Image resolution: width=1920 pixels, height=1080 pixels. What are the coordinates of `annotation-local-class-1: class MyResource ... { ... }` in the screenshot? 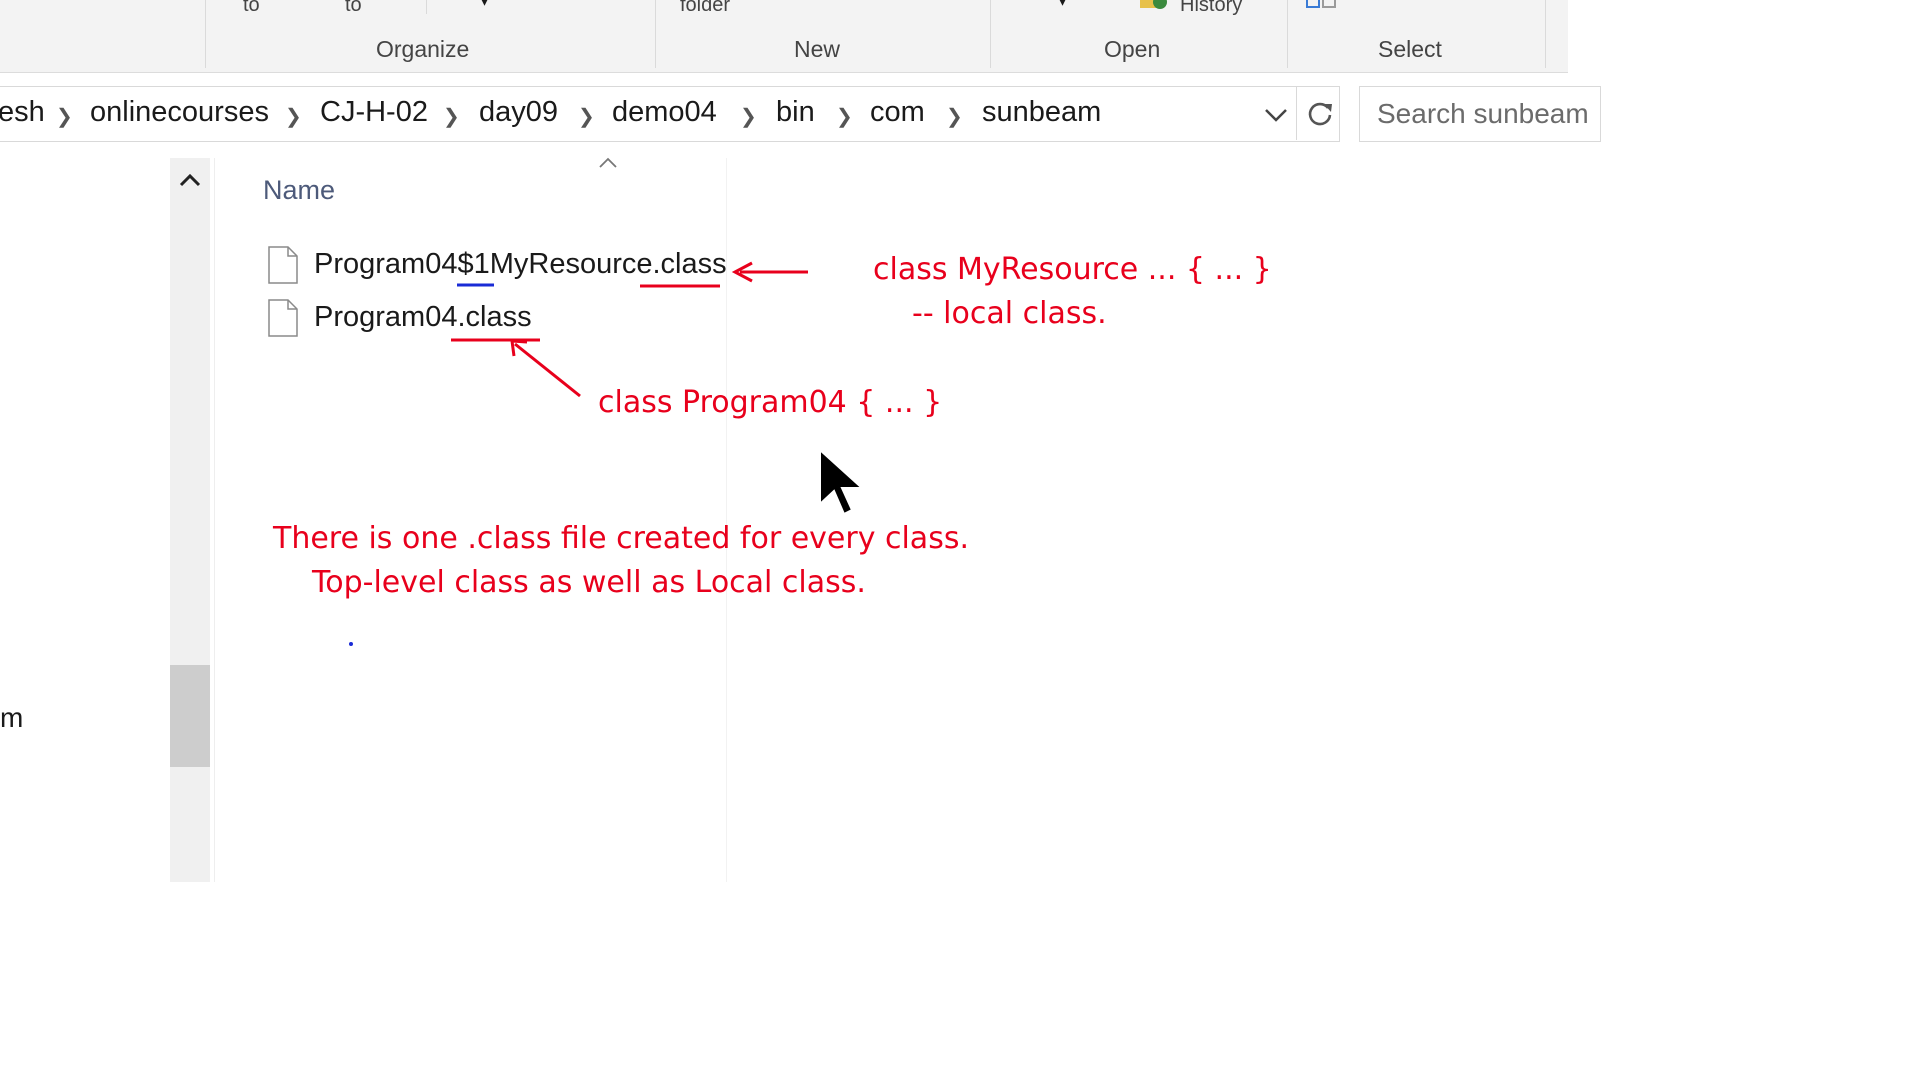 It's located at (1072, 269).